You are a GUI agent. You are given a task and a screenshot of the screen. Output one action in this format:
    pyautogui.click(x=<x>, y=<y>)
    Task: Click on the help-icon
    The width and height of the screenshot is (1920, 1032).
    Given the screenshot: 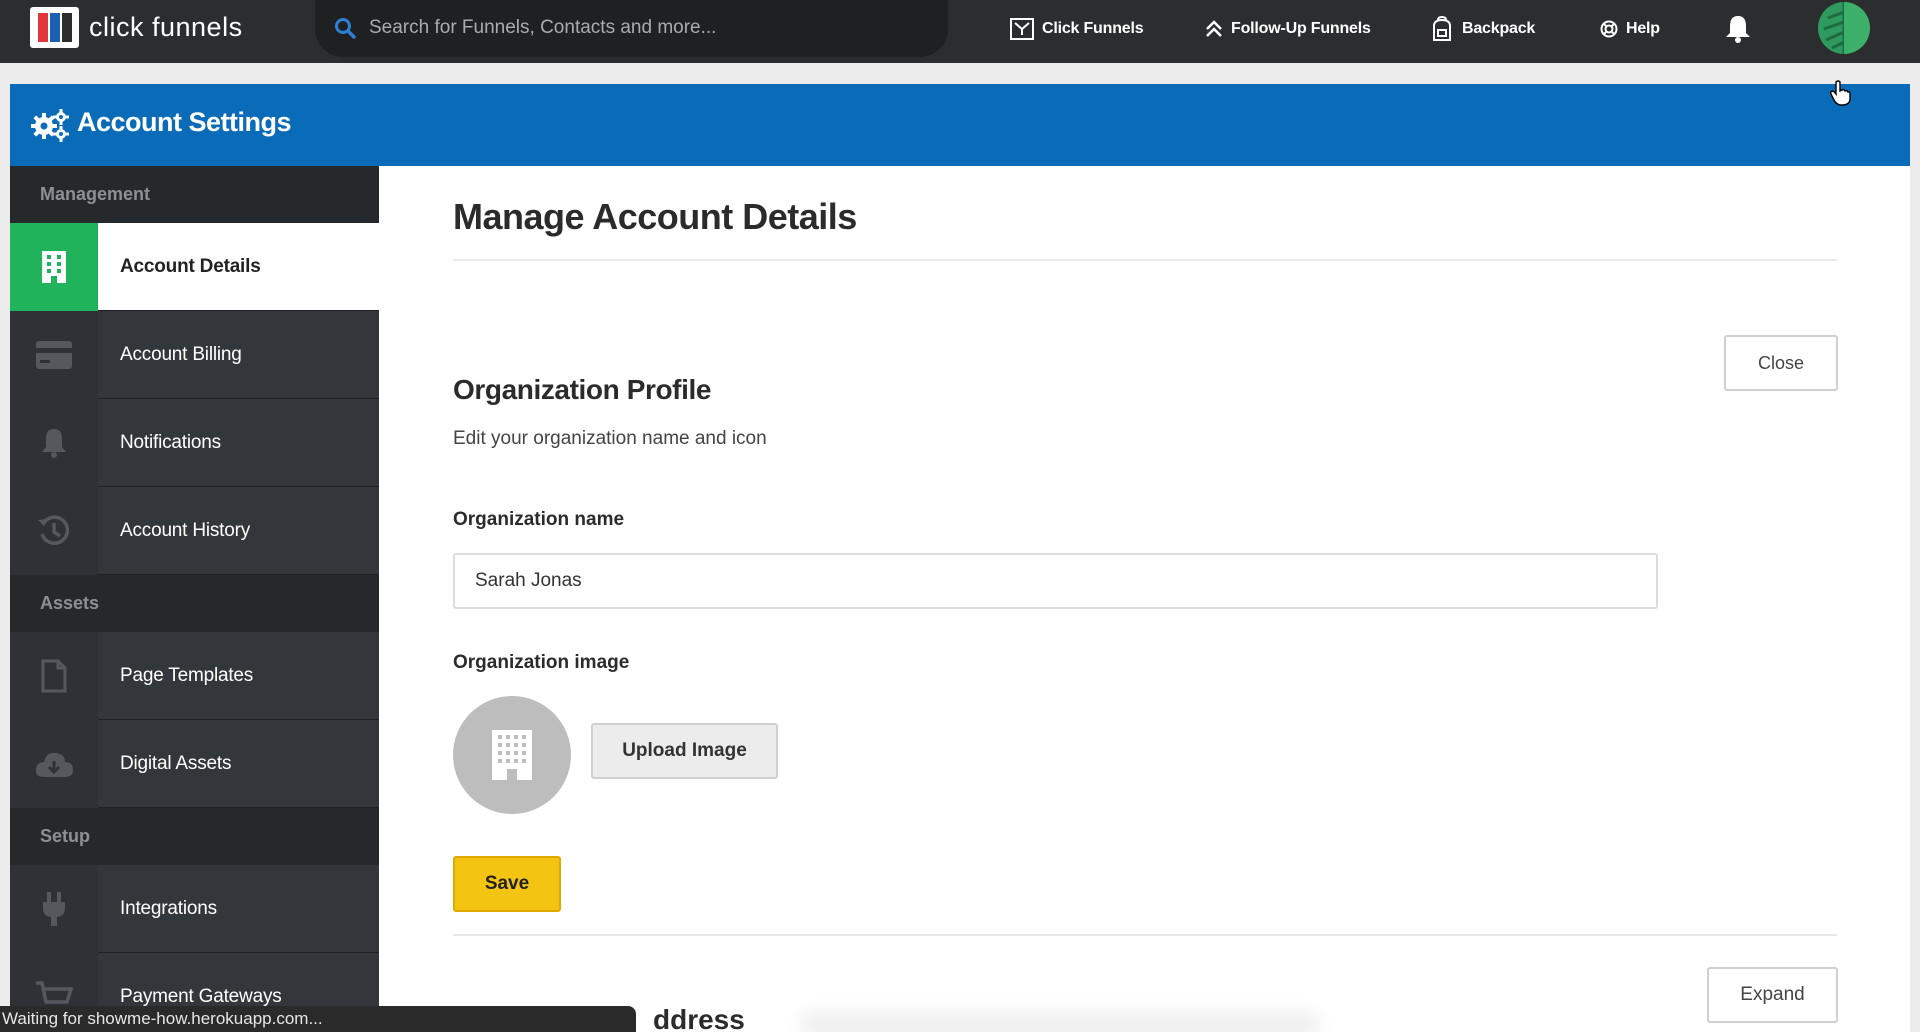 What is the action you would take?
    pyautogui.click(x=1609, y=28)
    